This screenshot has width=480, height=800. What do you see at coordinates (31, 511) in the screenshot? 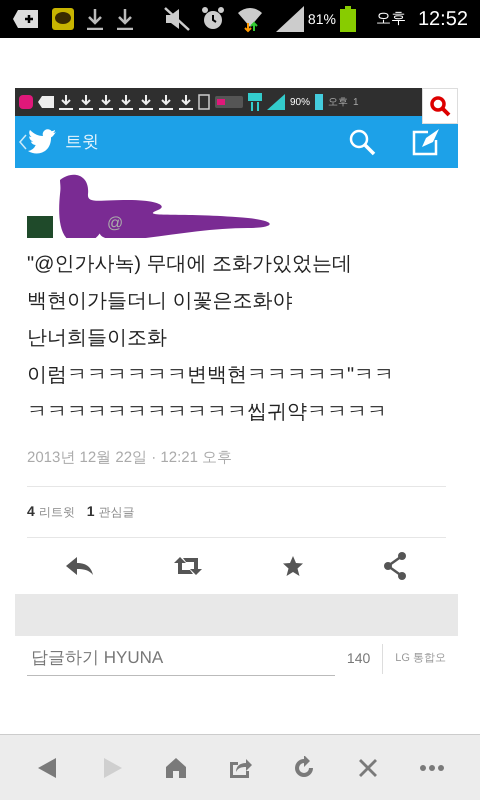
I see `stat-count: 4` at bounding box center [31, 511].